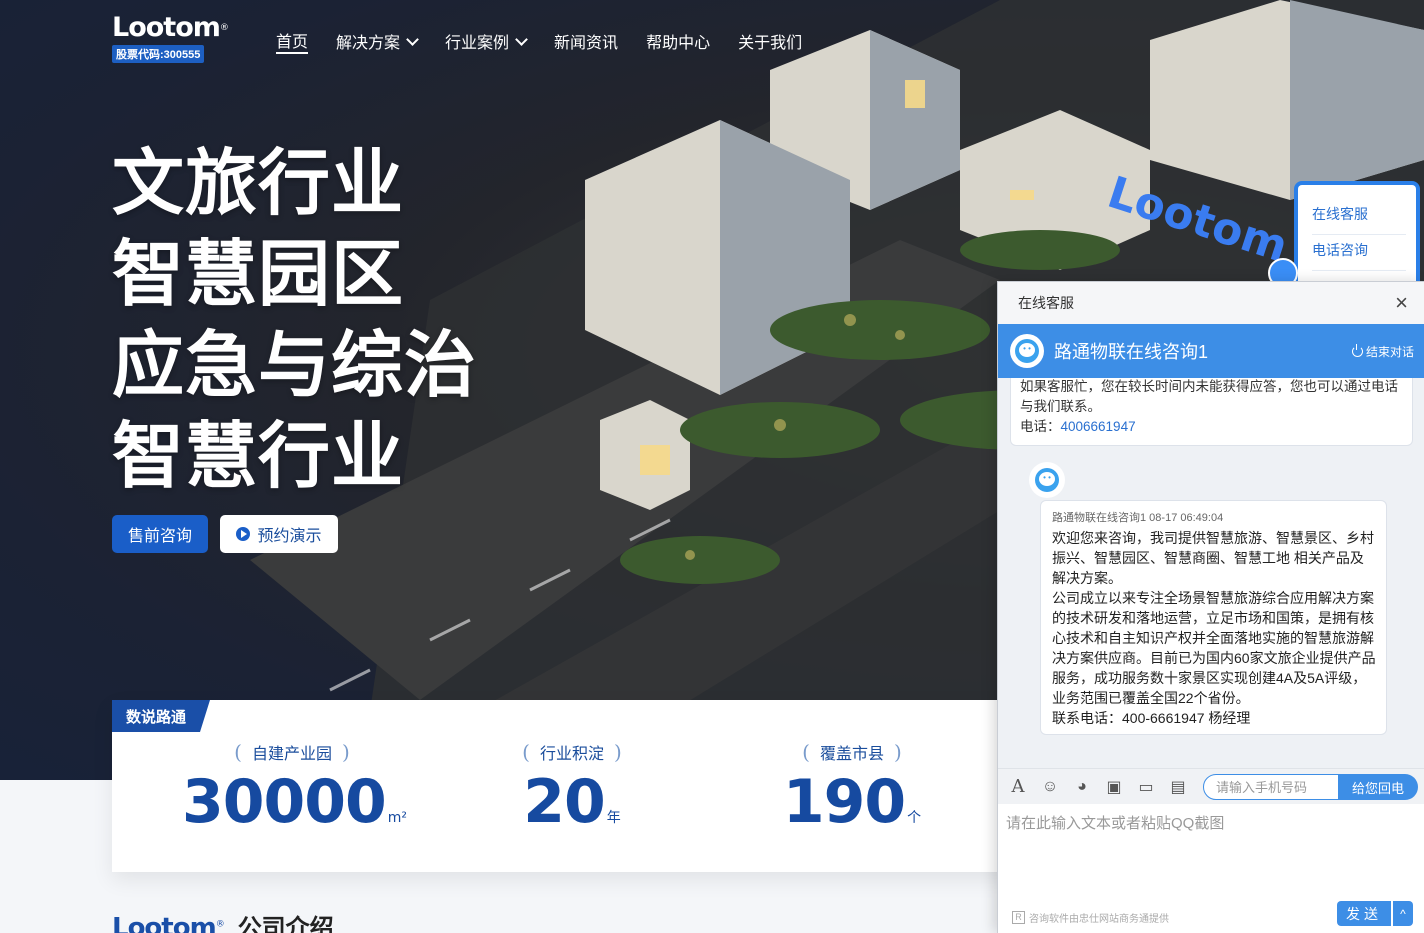 Image resolution: width=1424 pixels, height=933 pixels. I want to click on image-icon: ▣, so click(1114, 787).